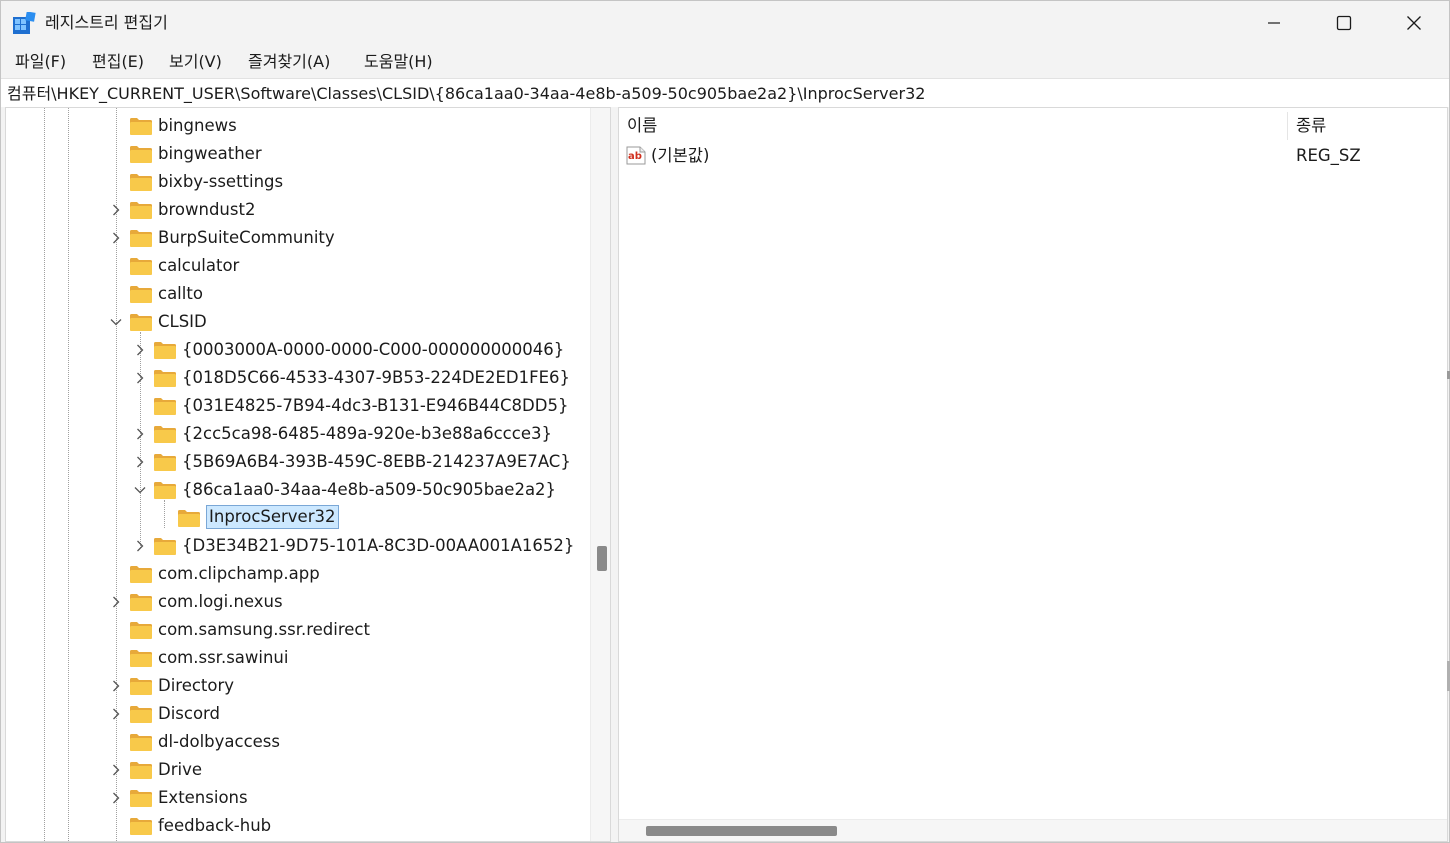  I want to click on tree-item: feedback-hub, so click(296, 826).